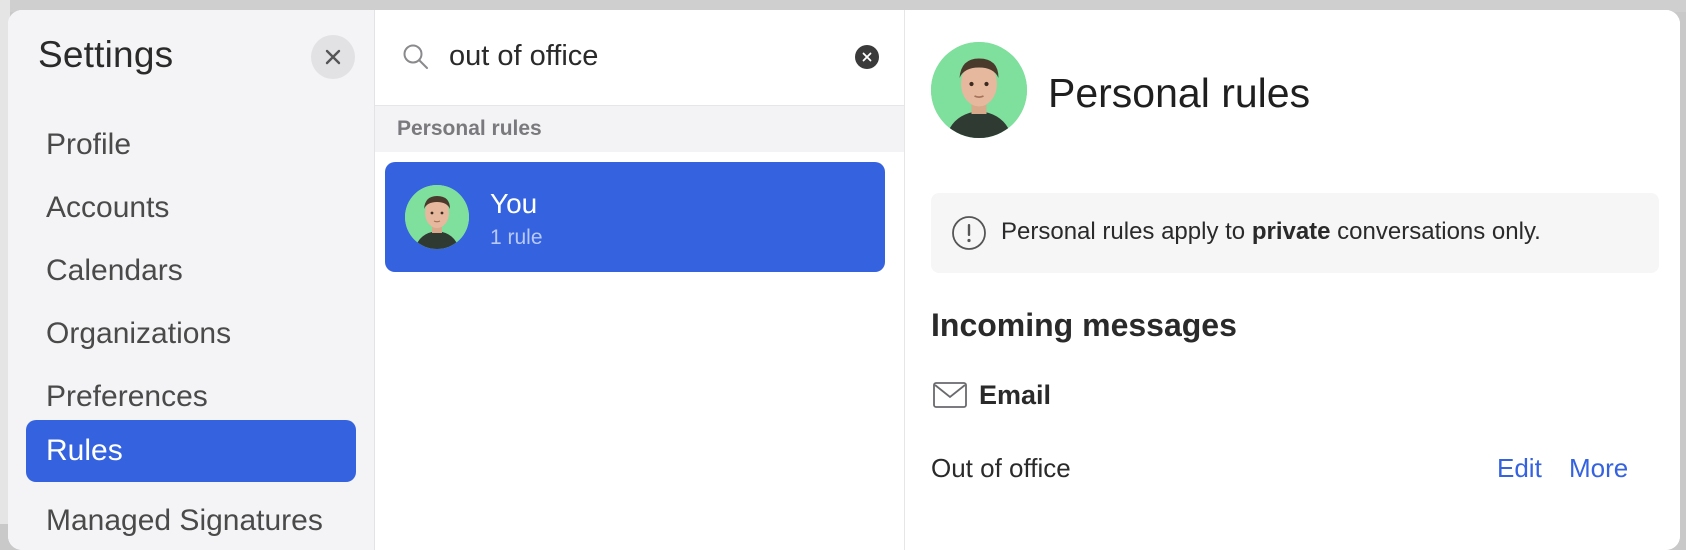 The image size is (1686, 550). What do you see at coordinates (184, 520) in the screenshot?
I see `sidebar-item-label: Managed Signatures` at bounding box center [184, 520].